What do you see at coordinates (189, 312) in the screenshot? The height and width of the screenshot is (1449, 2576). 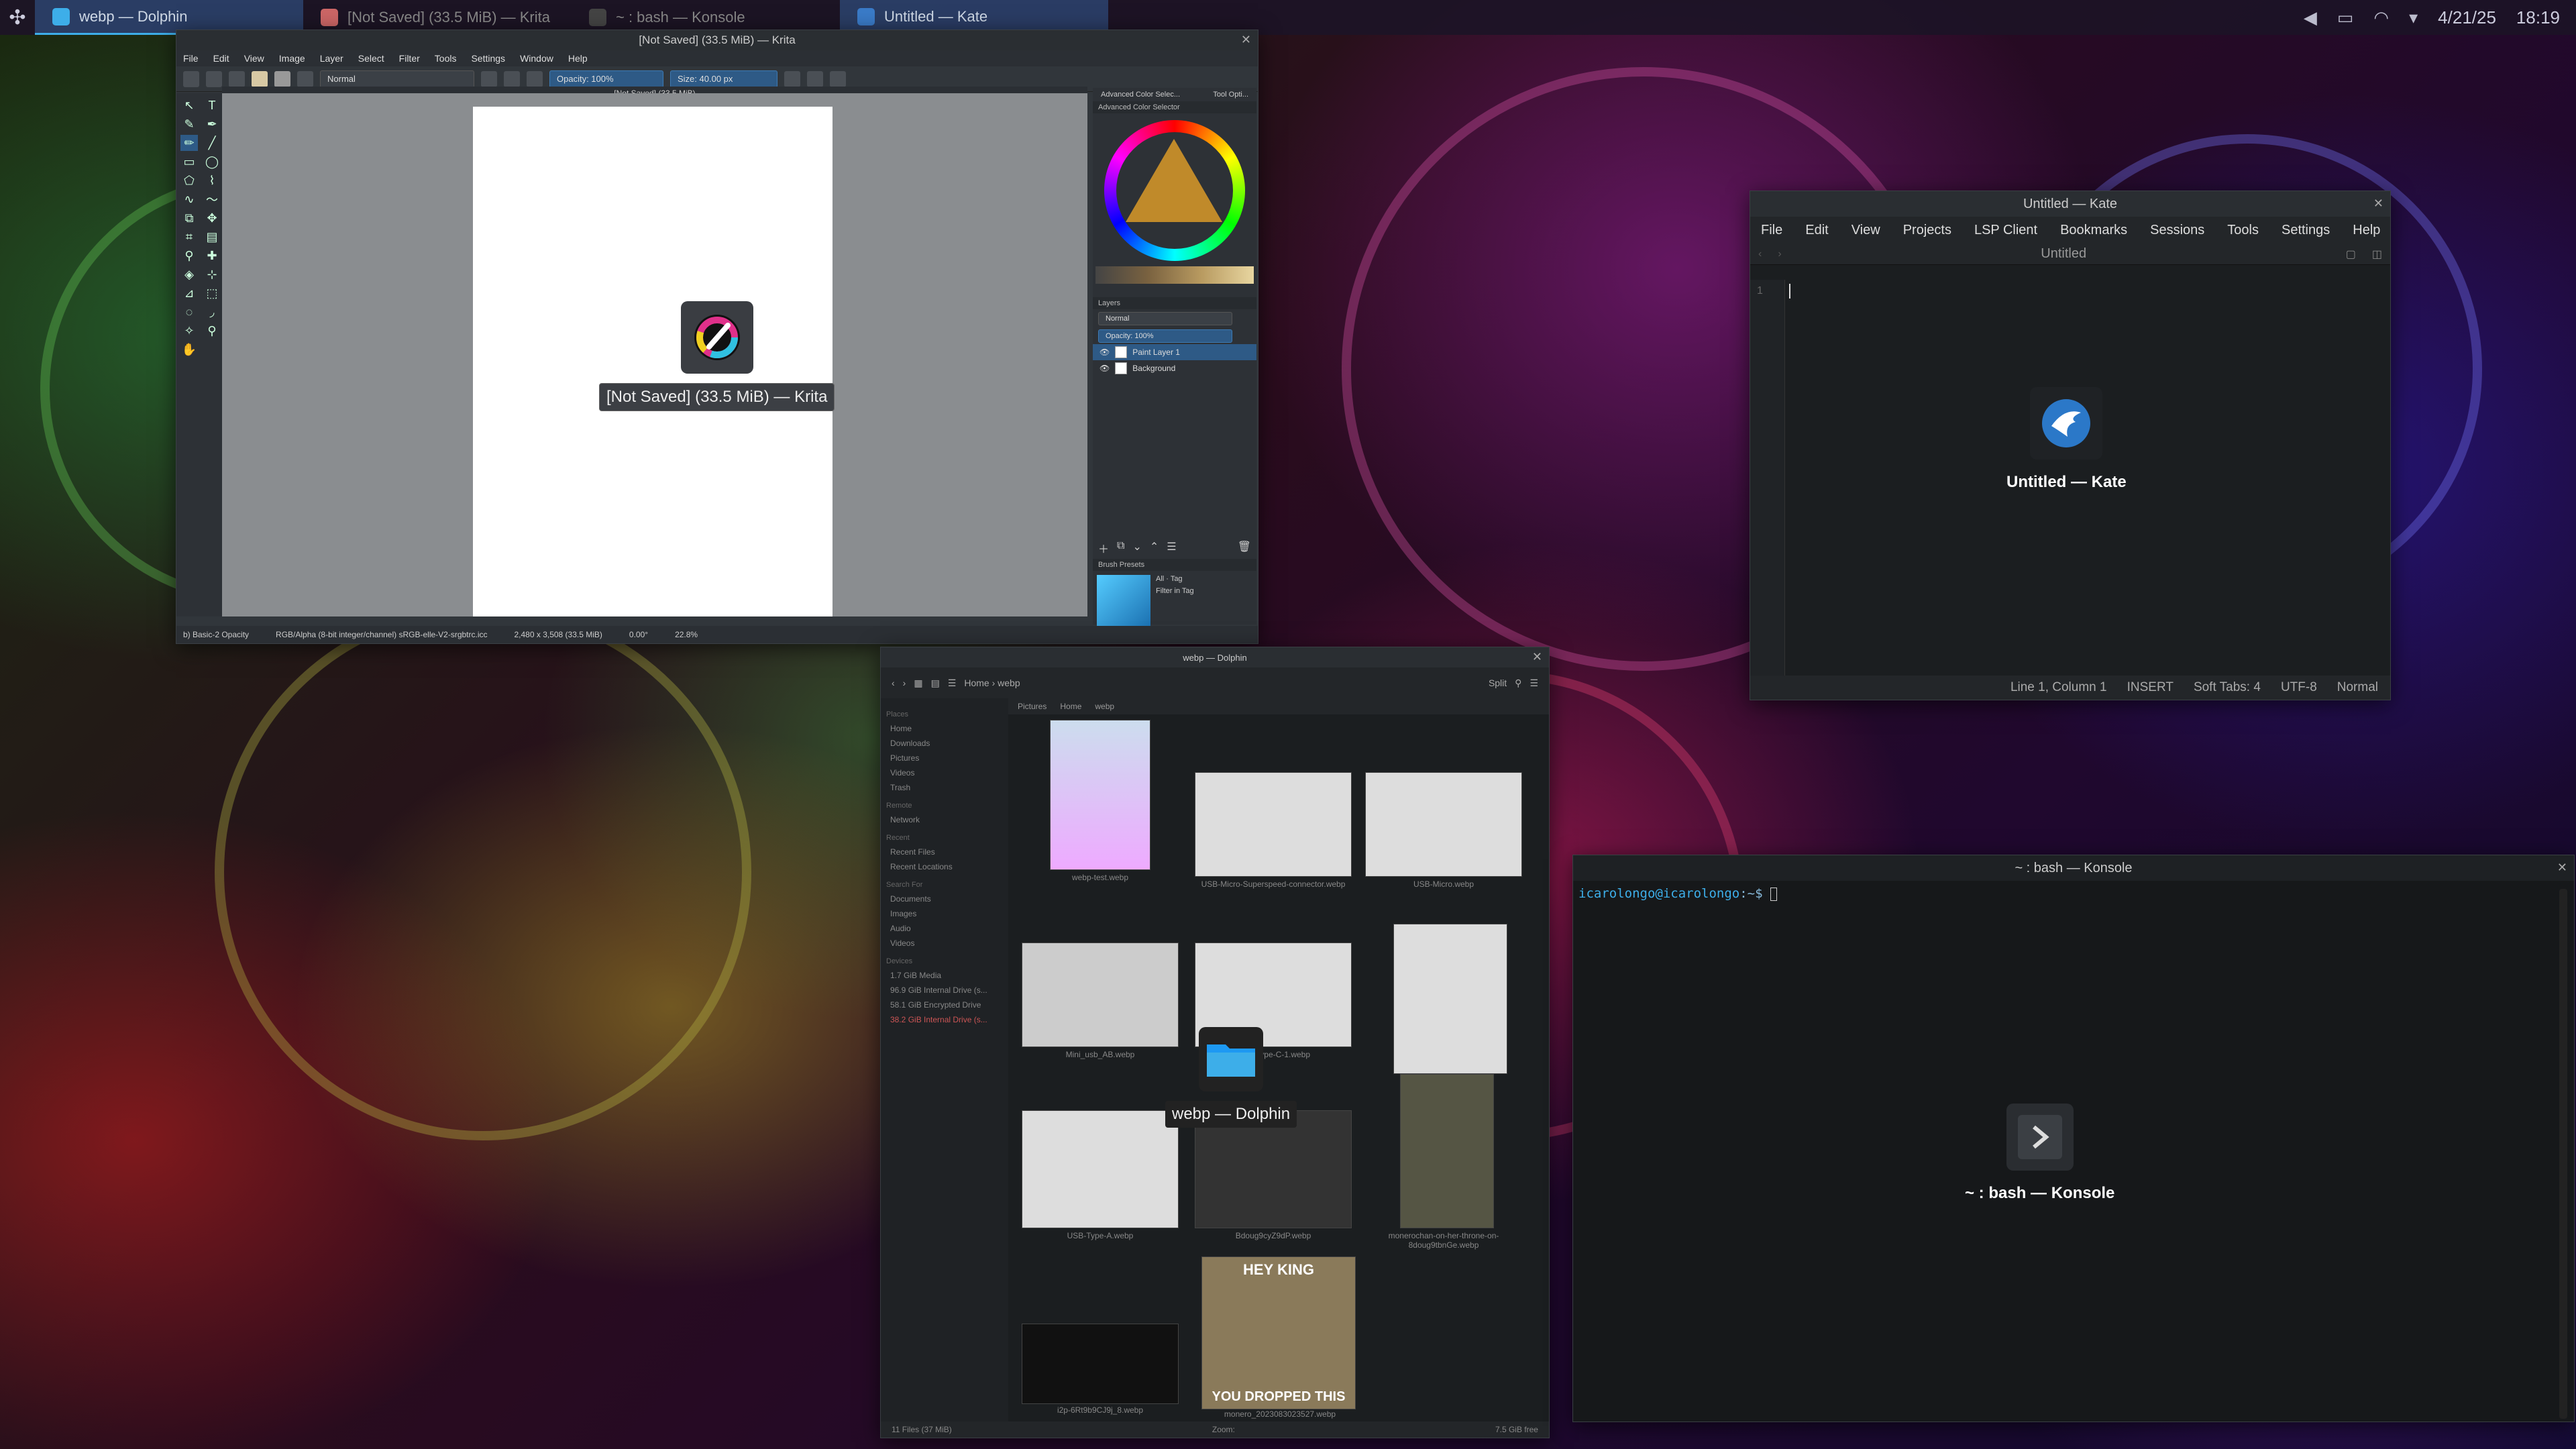 I see `ellipse-select-icon: ◌` at bounding box center [189, 312].